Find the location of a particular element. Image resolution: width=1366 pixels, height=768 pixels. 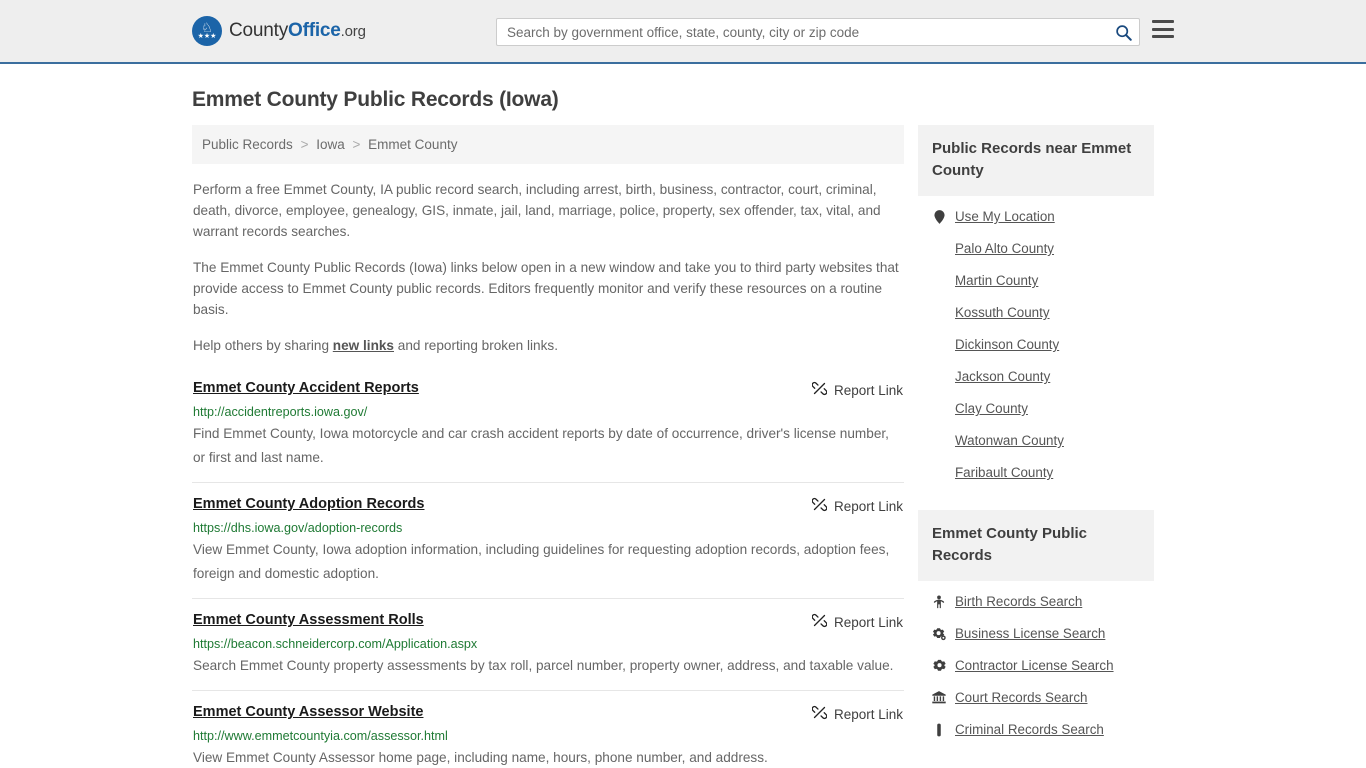

sidebar-record-item-label: Business License Search is located at coordinates (1030, 633).